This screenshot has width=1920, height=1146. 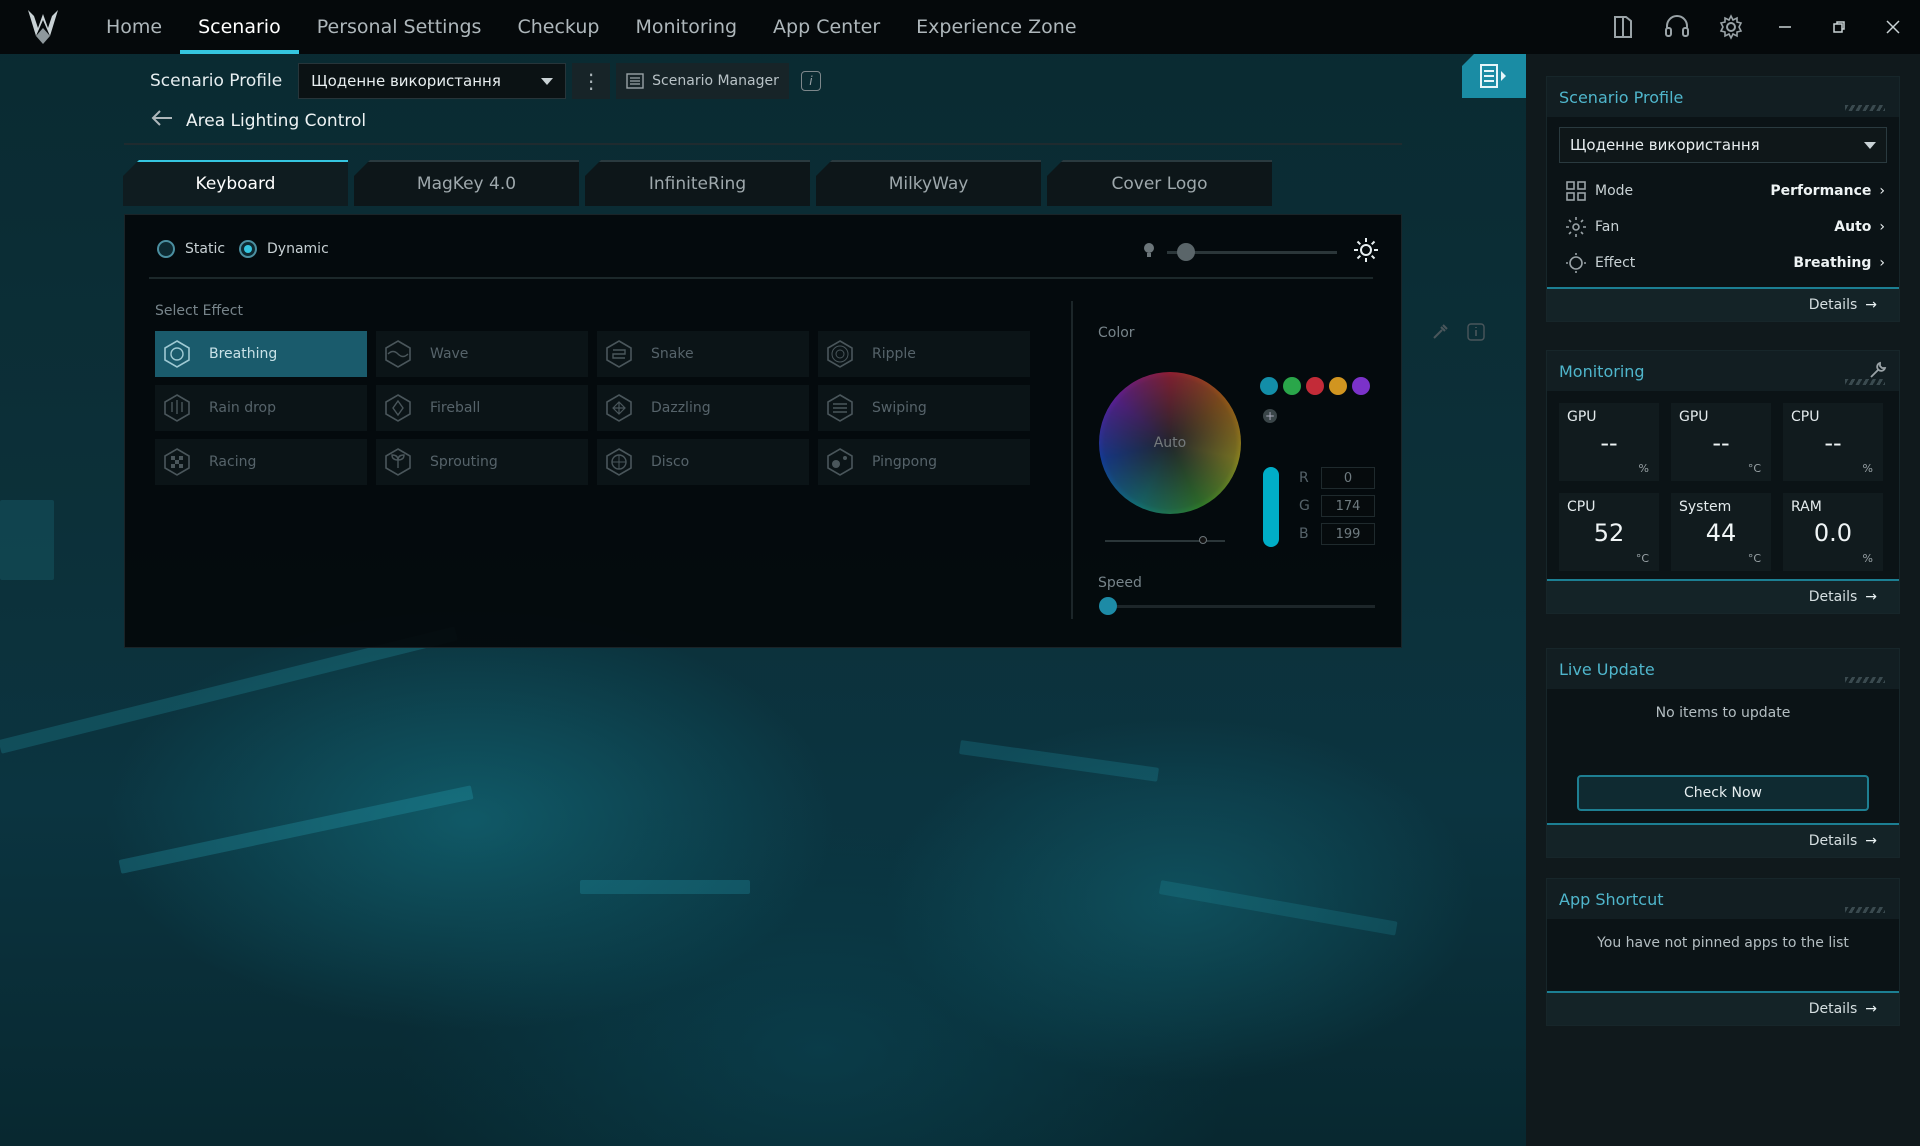 I want to click on effect-row: Effect Breathing ›, so click(x=1723, y=263).